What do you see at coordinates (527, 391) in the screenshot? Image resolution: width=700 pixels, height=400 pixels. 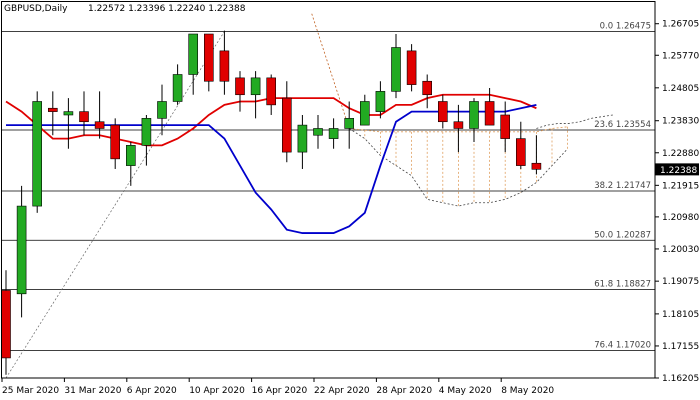 I see `time-tick-label: 8 May 2020` at bounding box center [527, 391].